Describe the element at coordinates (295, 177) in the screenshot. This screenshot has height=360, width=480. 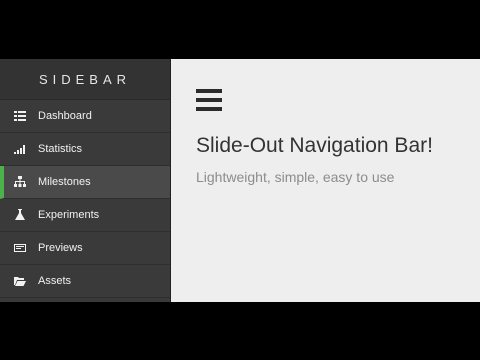
I see `page-subtitle: Lightweight, simple, easy to use` at that location.